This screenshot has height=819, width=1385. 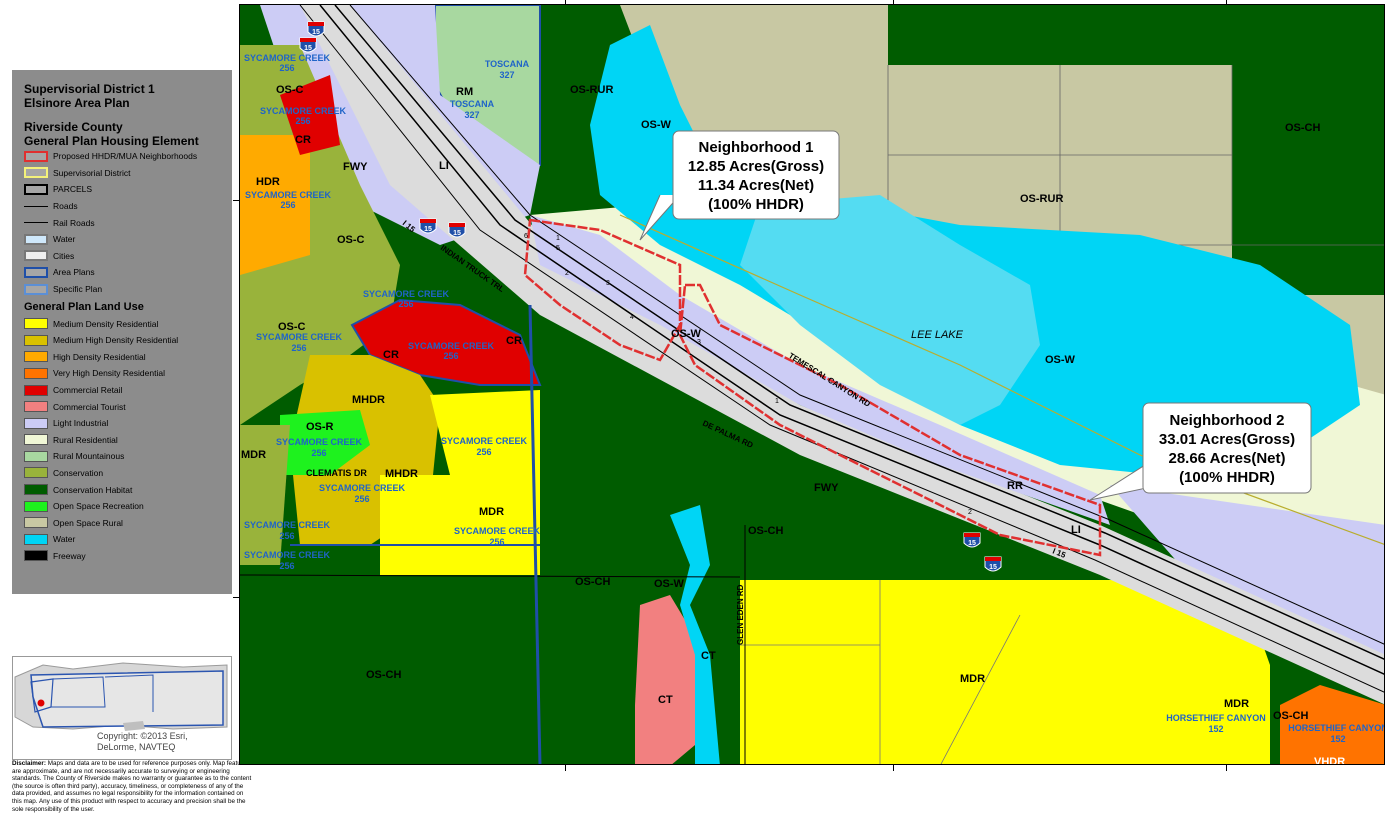 What do you see at coordinates (1076, 530) in the screenshot?
I see `label-li-2: LI` at bounding box center [1076, 530].